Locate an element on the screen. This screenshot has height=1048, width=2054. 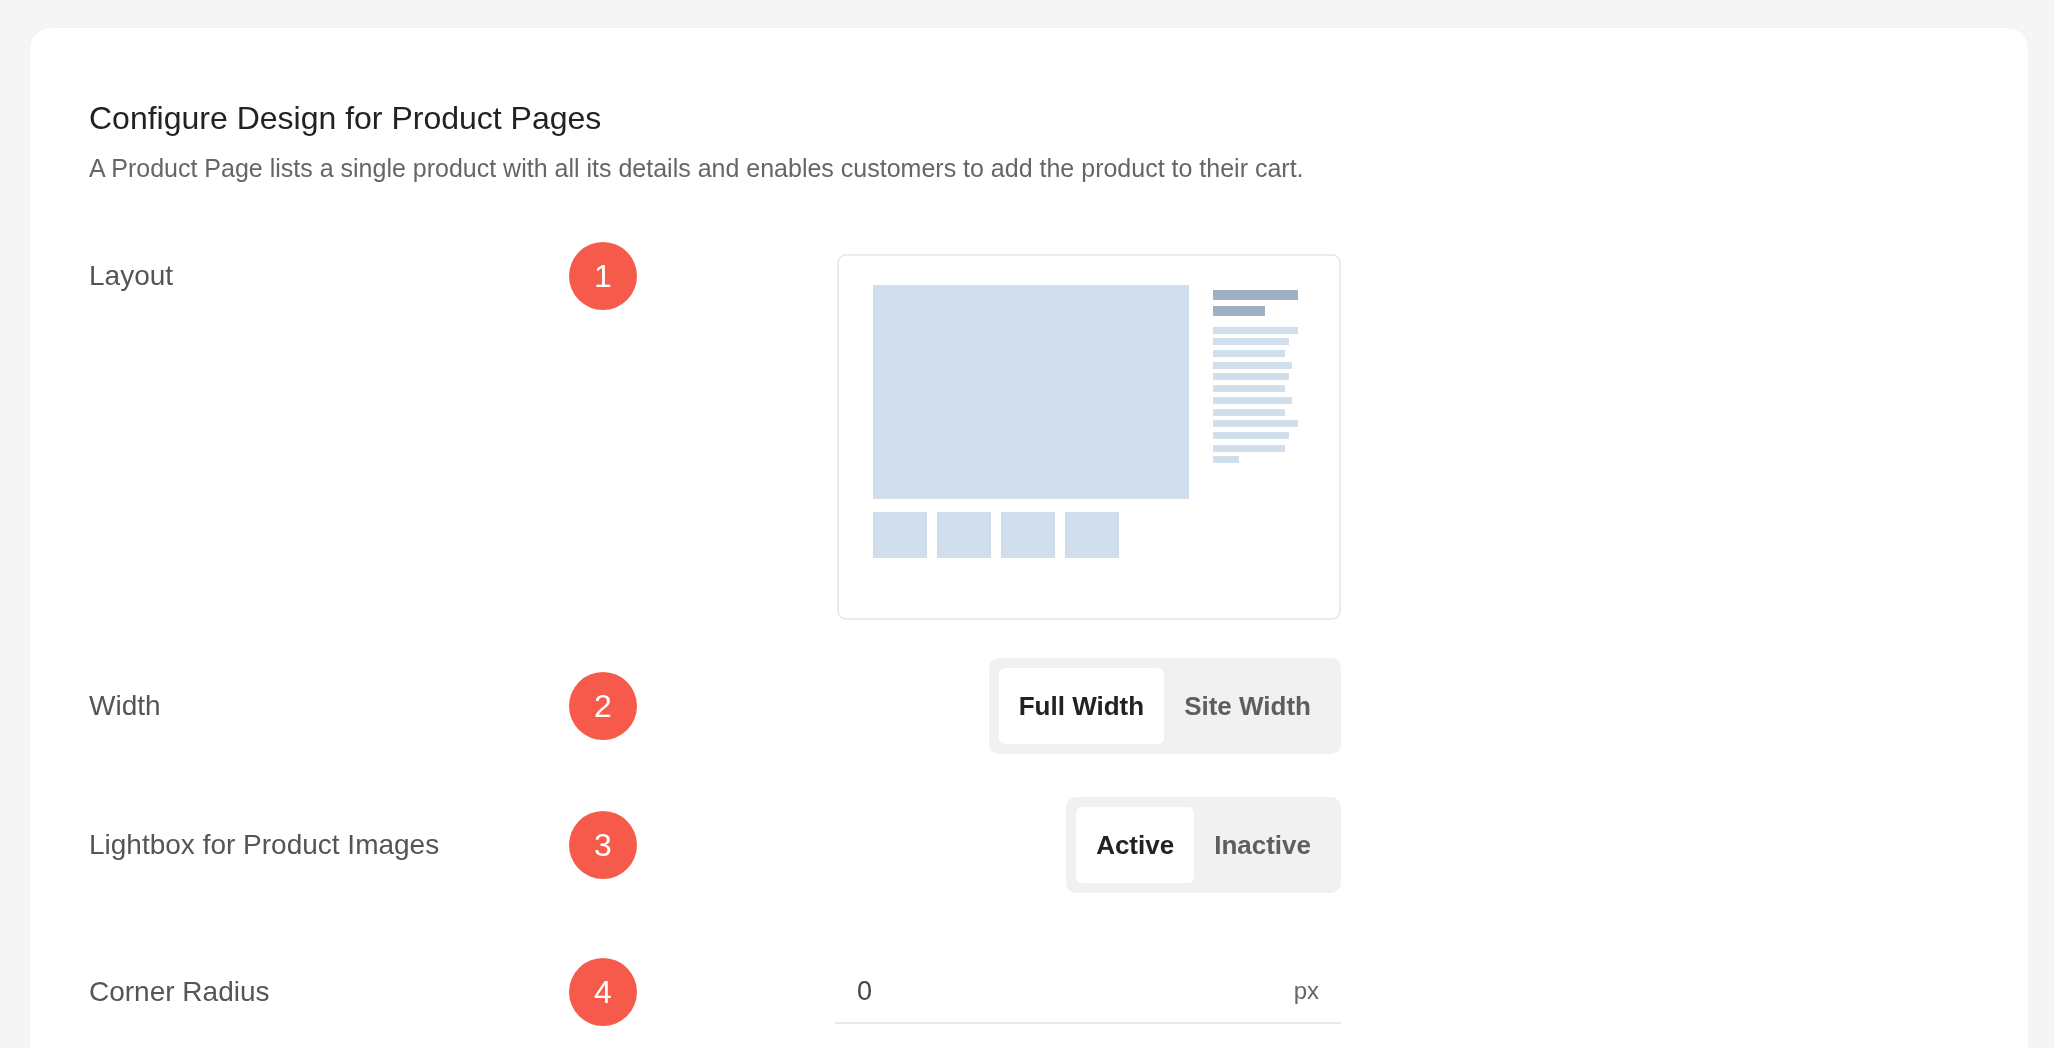
unit-label: px is located at coordinates (1306, 991).